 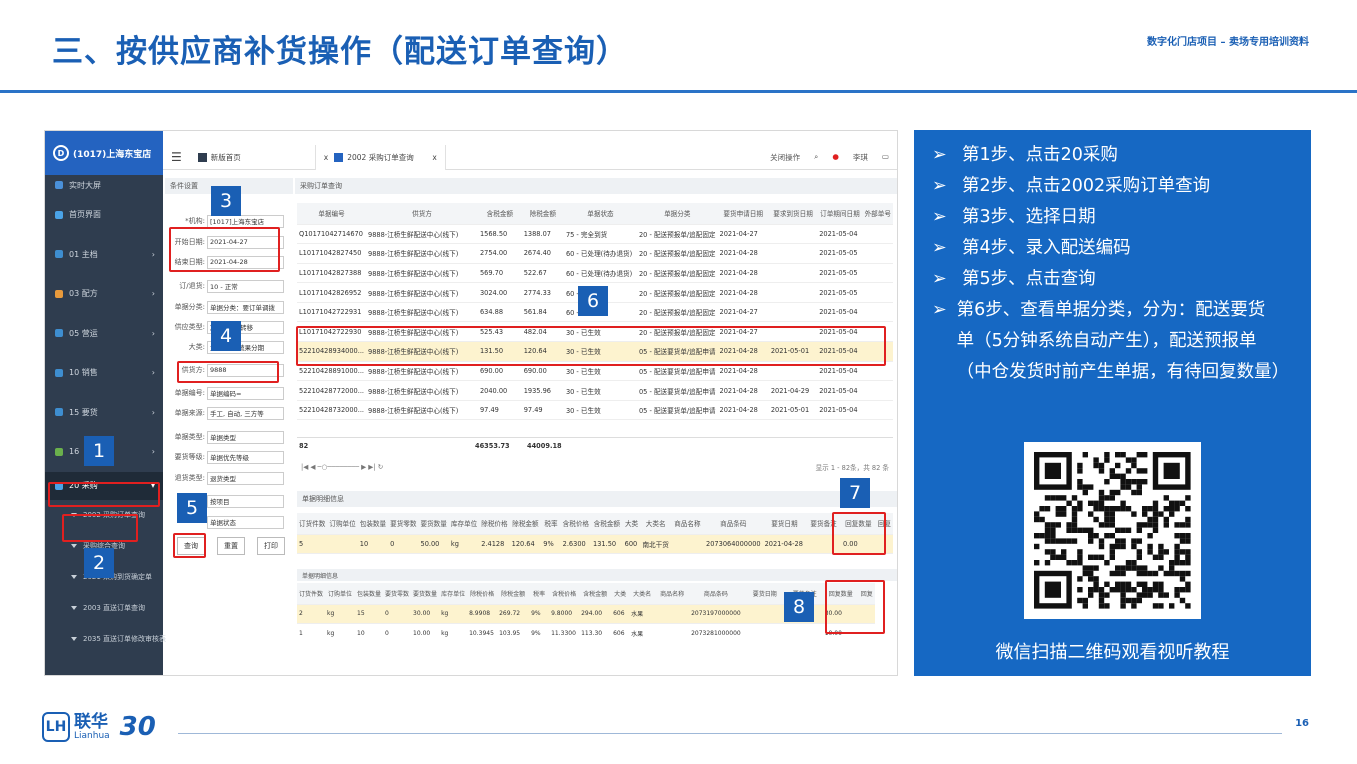 I want to click on sidebar-item: 10 销售 ›, so click(x=104, y=373).